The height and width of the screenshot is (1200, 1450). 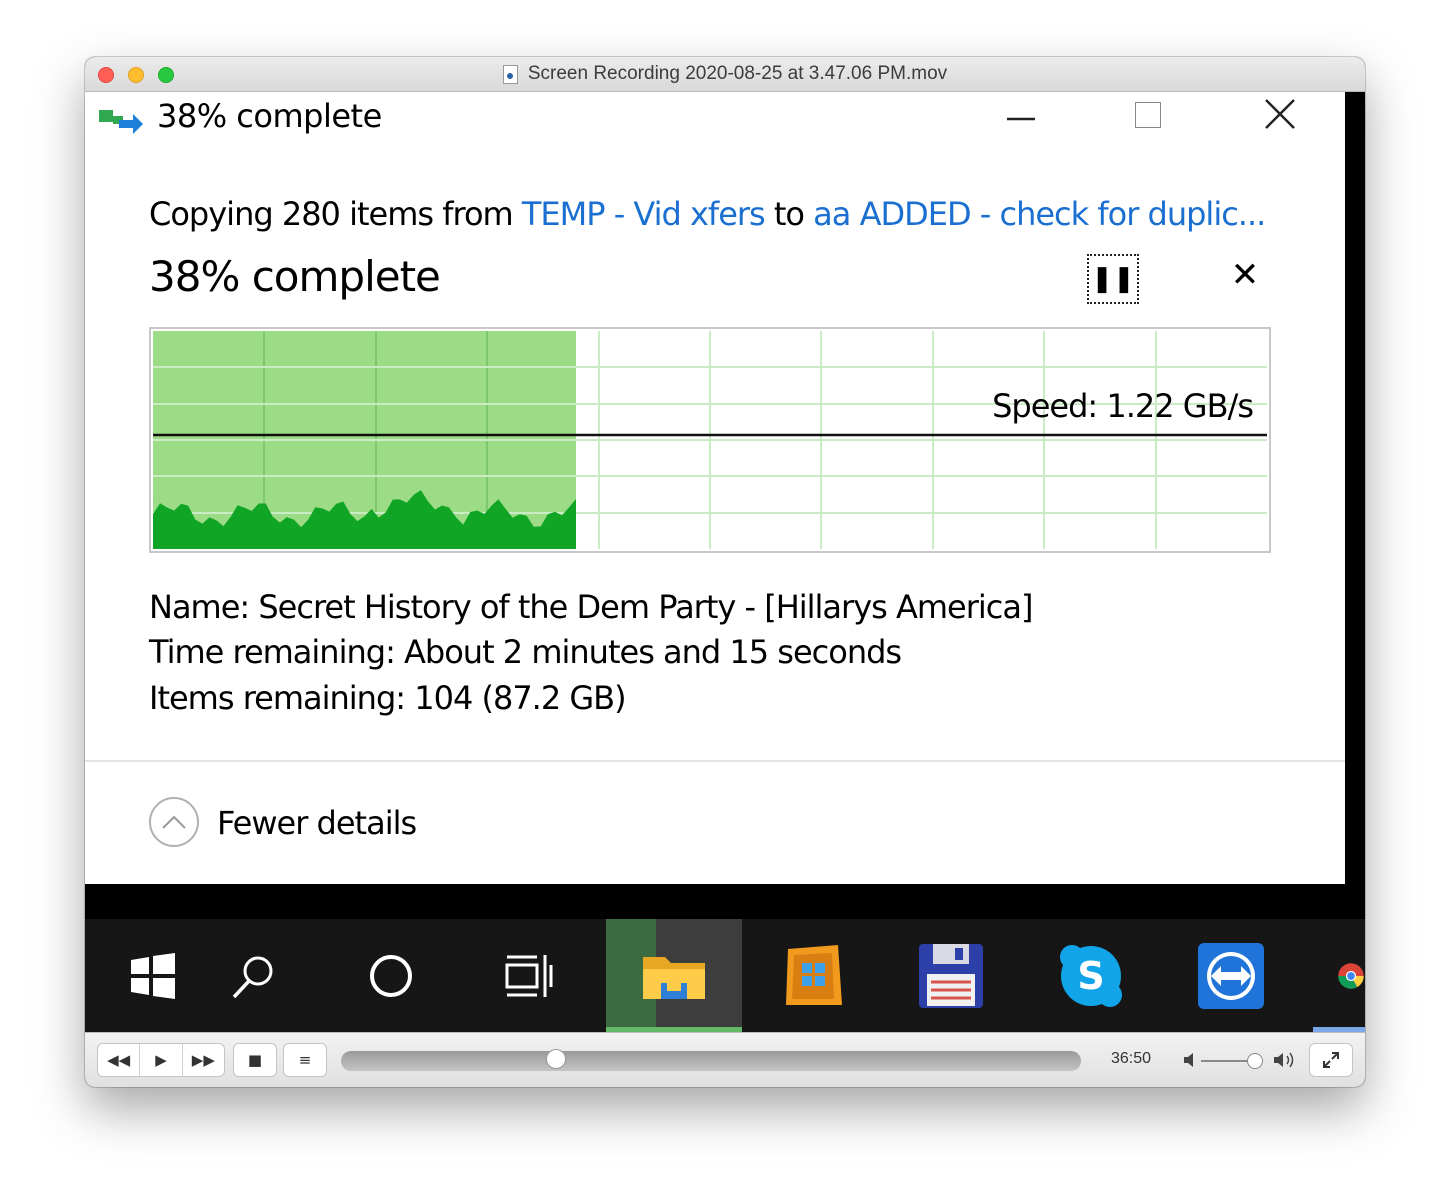 I want to click on playlist-control: ≡, so click(x=305, y=1060).